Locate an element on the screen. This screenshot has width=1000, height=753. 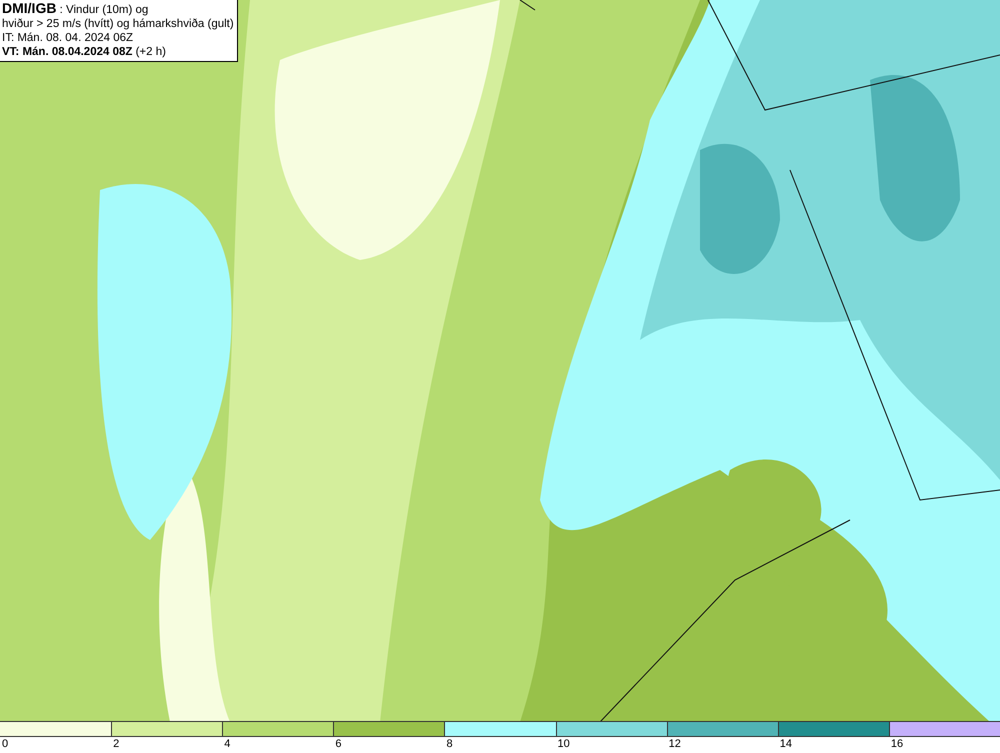
scale-label: 12 is located at coordinates (674, 744).